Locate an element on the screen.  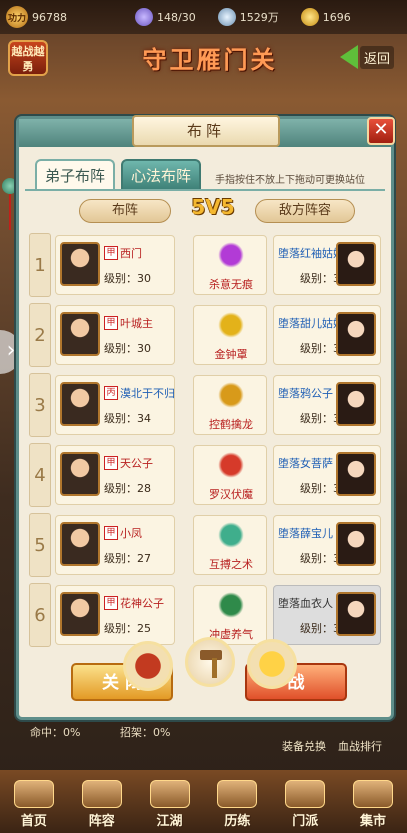
hero-name: 漠北于不归 is located at coordinates (147, 393).